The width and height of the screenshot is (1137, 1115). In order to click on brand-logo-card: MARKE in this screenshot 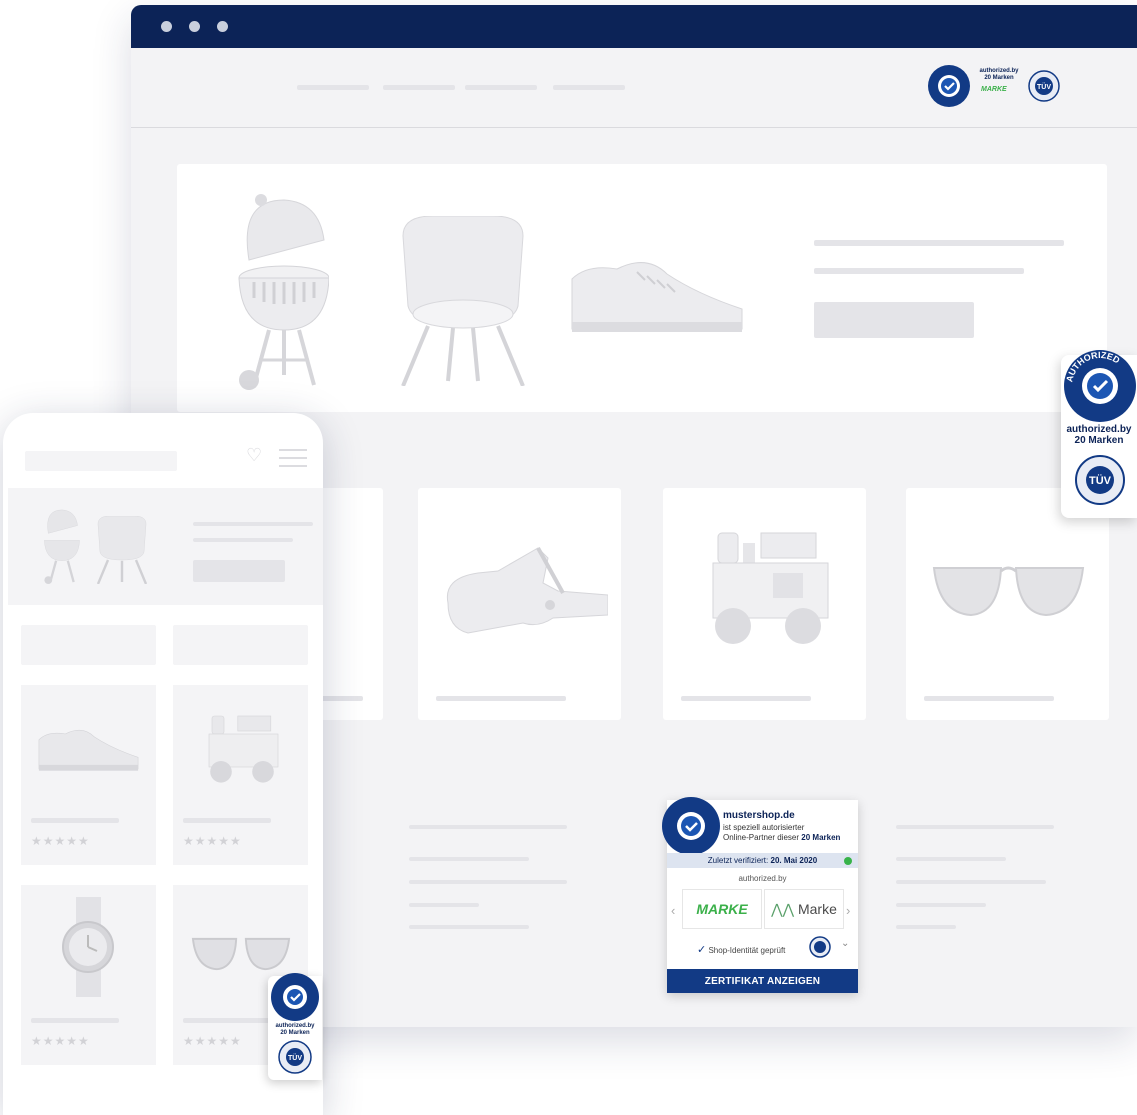, I will do `click(722, 909)`.